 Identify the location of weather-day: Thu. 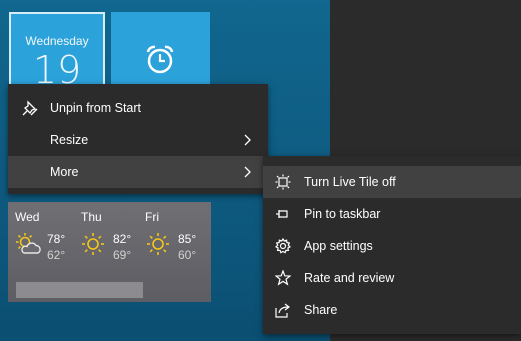
(91, 217).